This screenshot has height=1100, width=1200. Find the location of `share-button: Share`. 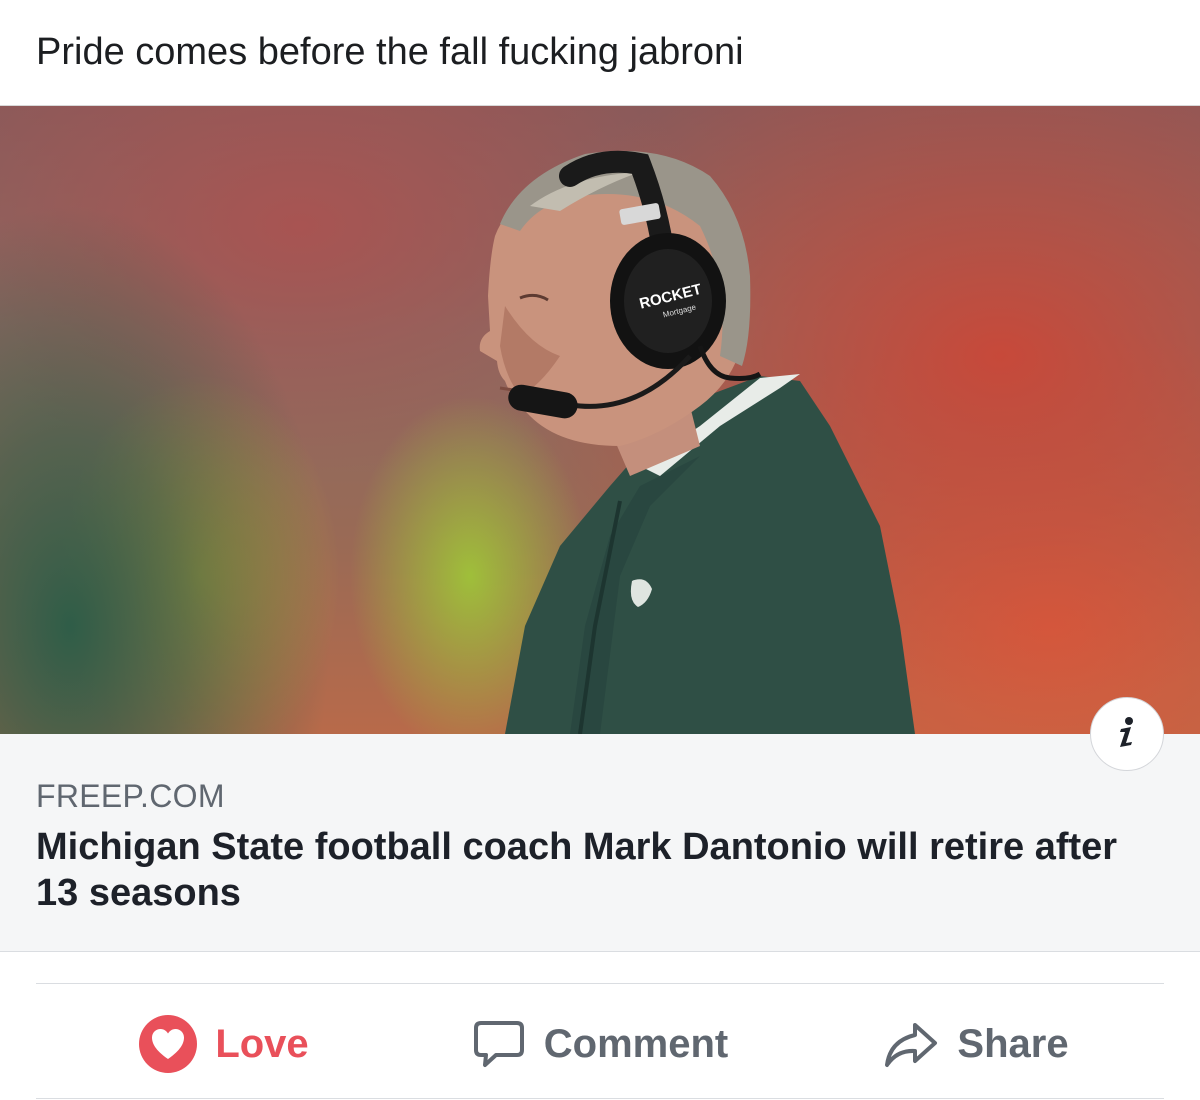

share-button: Share is located at coordinates (976, 1044).